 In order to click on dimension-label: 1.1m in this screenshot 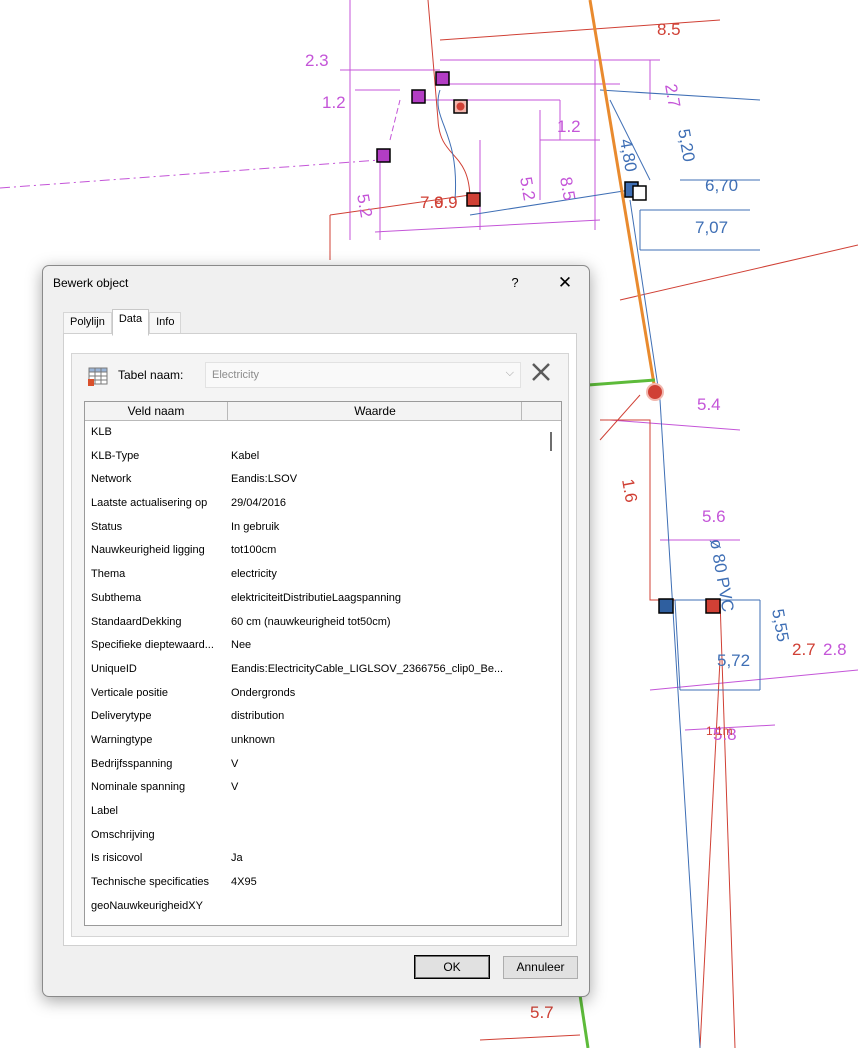, I will do `click(719, 731)`.